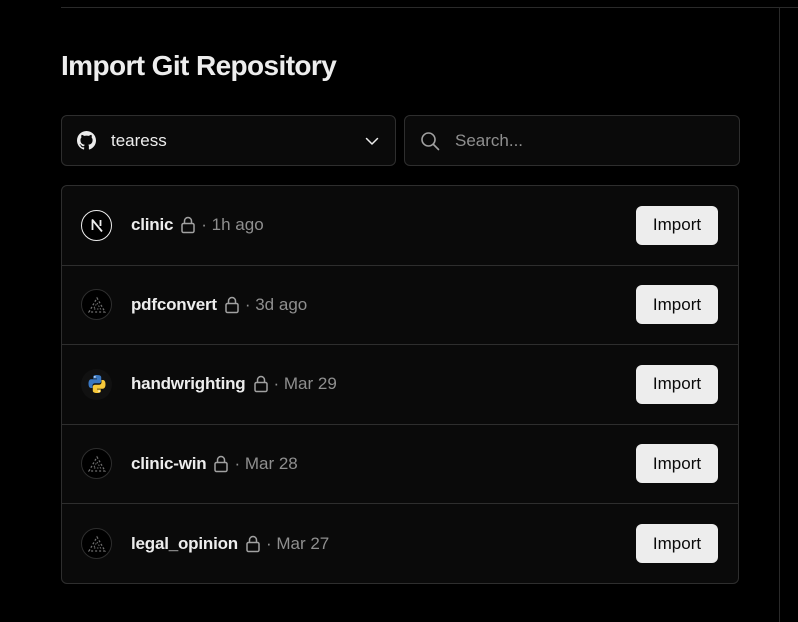 Image resolution: width=798 pixels, height=622 pixels. I want to click on python-logo-icon, so click(96, 384).